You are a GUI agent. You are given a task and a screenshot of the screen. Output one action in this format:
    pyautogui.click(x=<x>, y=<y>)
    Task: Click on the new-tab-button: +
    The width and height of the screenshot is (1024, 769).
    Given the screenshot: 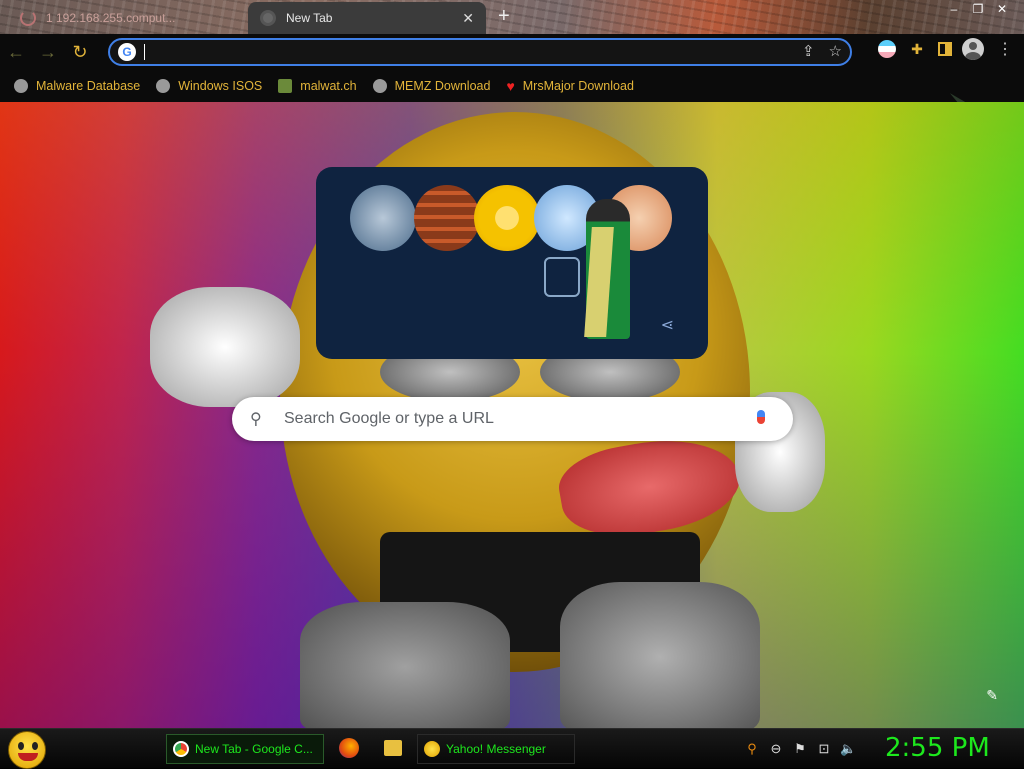 What is the action you would take?
    pyautogui.click(x=504, y=16)
    